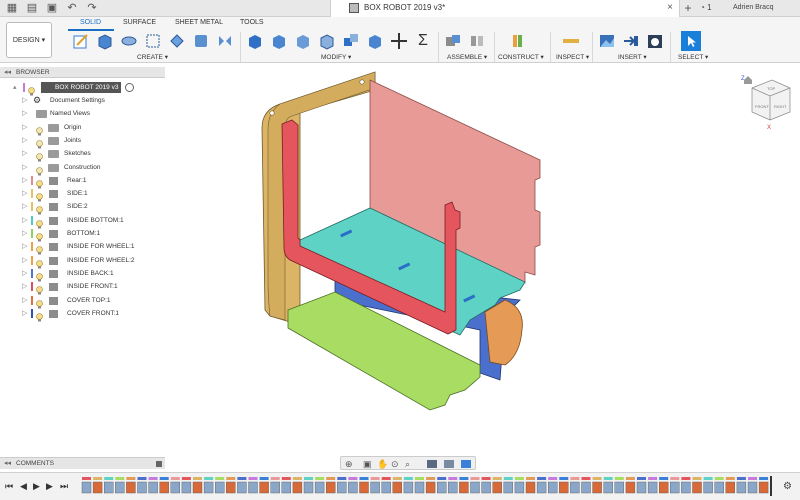  What do you see at coordinates (453, 41) in the screenshot?
I see `new-component-icon` at bounding box center [453, 41].